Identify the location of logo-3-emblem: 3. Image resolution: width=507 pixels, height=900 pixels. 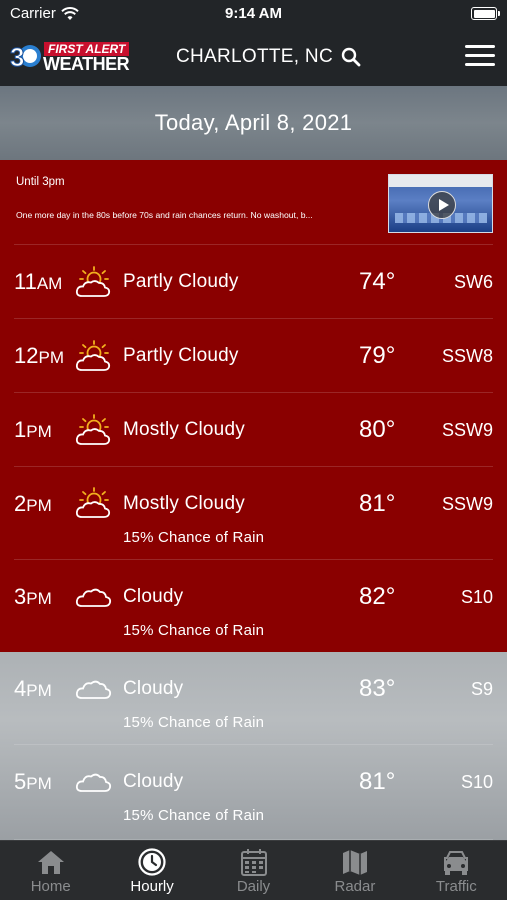
(25, 56).